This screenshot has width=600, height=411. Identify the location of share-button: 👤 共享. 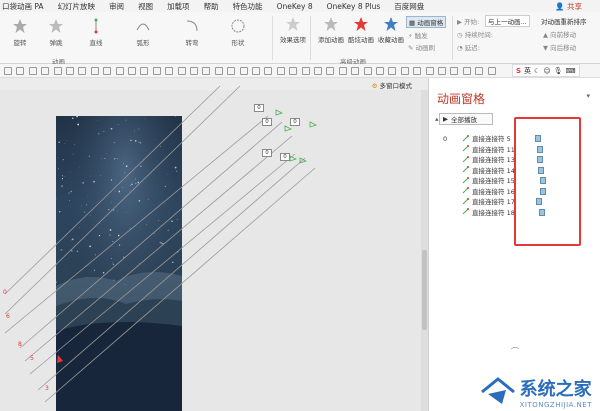
(568, 6).